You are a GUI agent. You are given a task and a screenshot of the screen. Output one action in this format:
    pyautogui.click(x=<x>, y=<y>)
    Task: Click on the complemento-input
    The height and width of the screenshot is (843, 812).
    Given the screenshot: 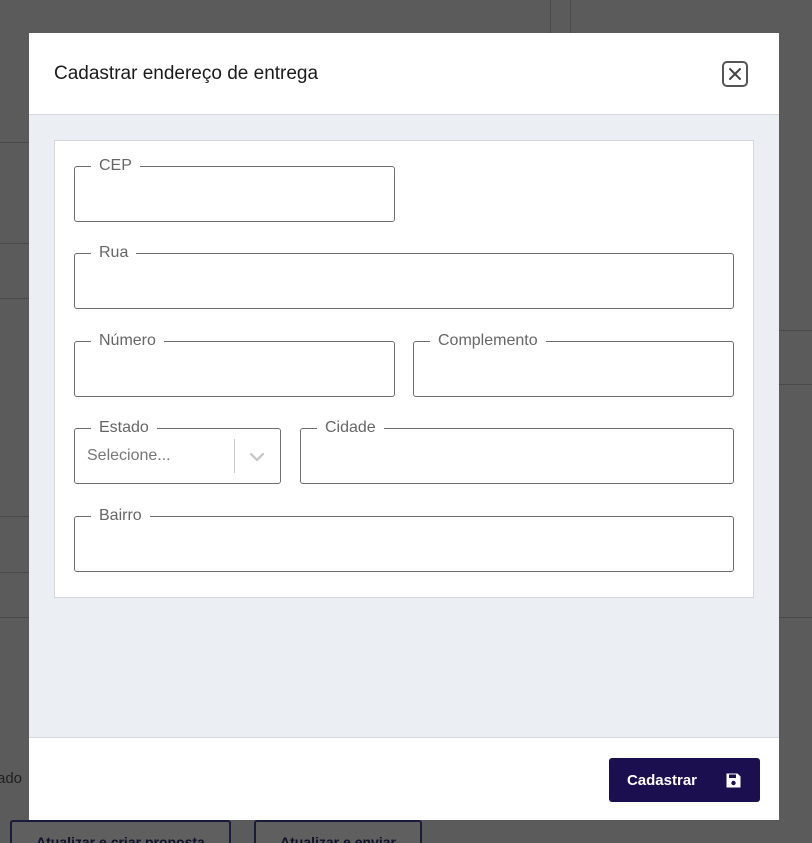 What is the action you would take?
    pyautogui.click(x=573, y=371)
    